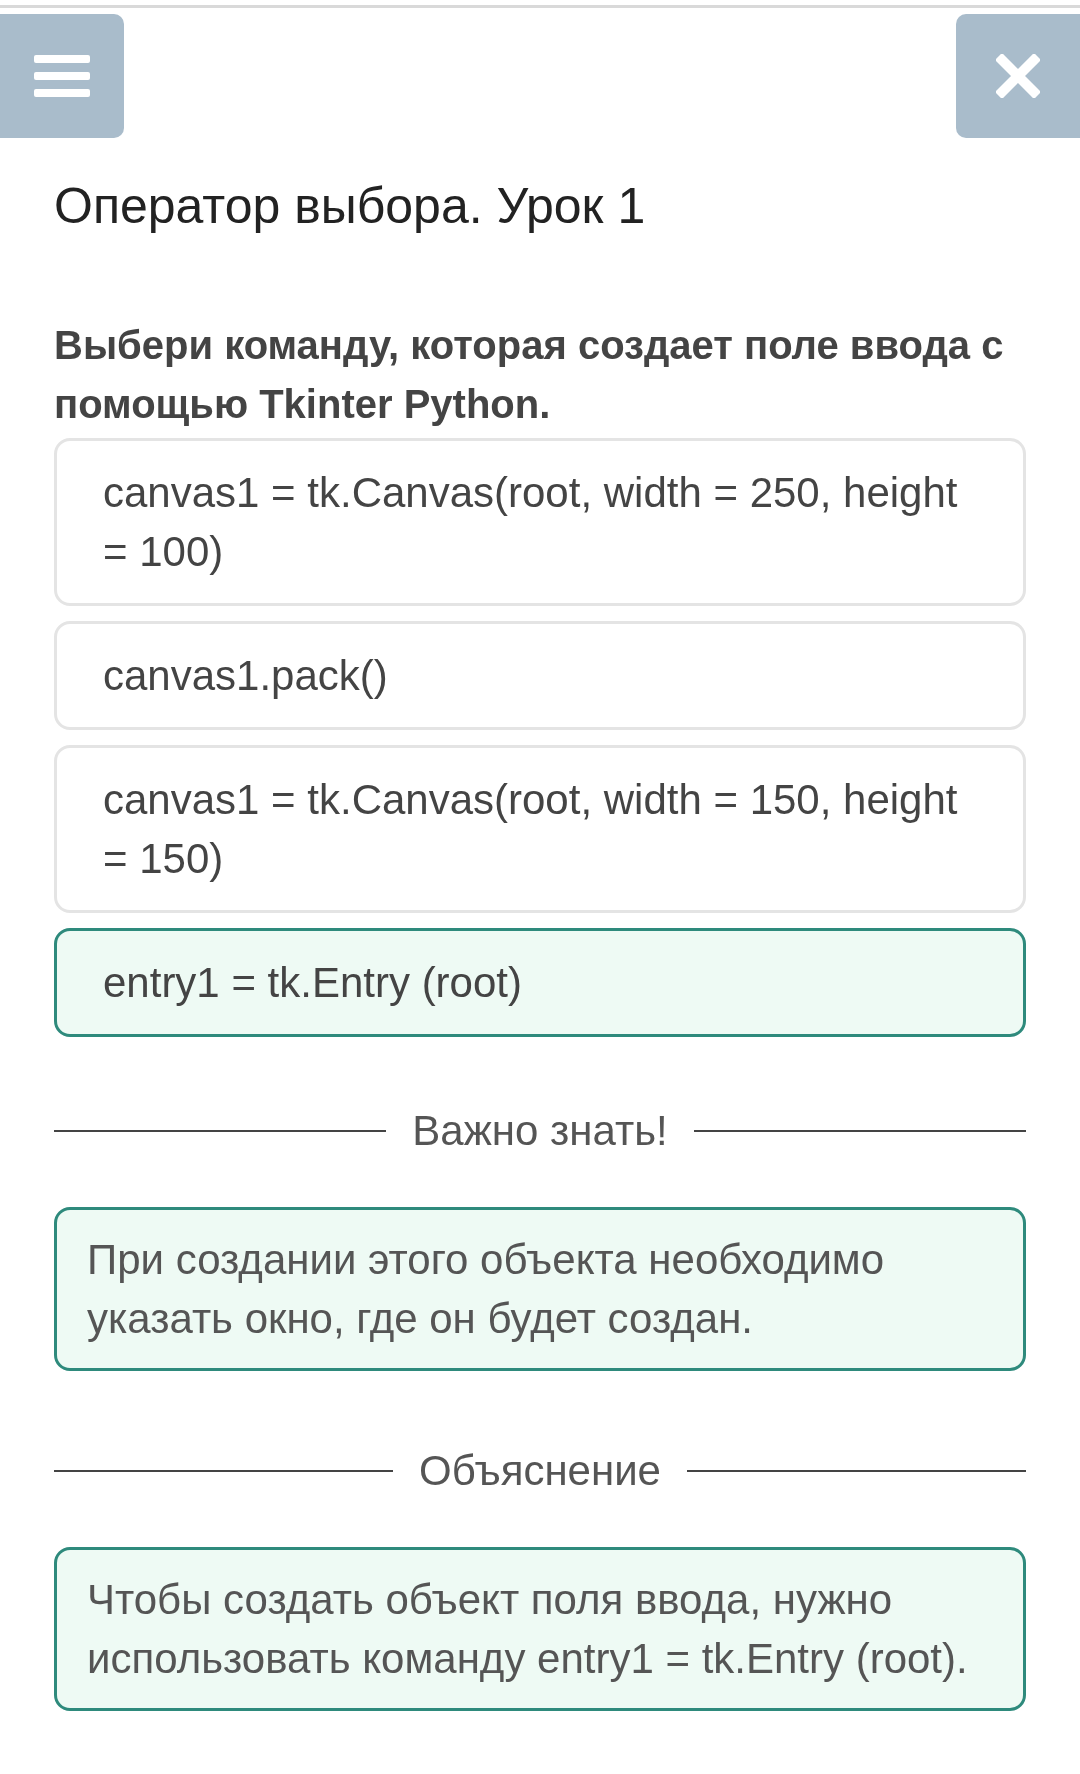 The width and height of the screenshot is (1080, 1774). Describe the element at coordinates (540, 829) in the screenshot. I see `answer-option: canvas1 = tk.Canvas(root, width = 150, height = 150)` at that location.